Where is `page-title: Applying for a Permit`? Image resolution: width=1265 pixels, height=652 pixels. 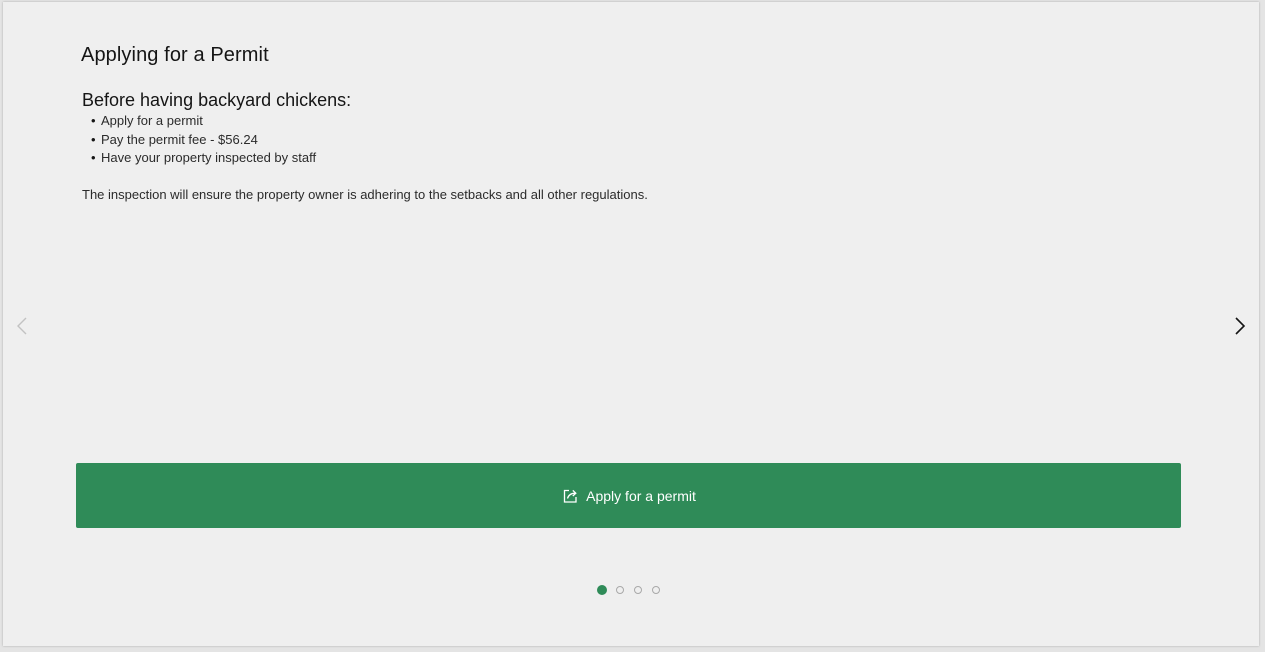 page-title: Applying for a Permit is located at coordinates (175, 55).